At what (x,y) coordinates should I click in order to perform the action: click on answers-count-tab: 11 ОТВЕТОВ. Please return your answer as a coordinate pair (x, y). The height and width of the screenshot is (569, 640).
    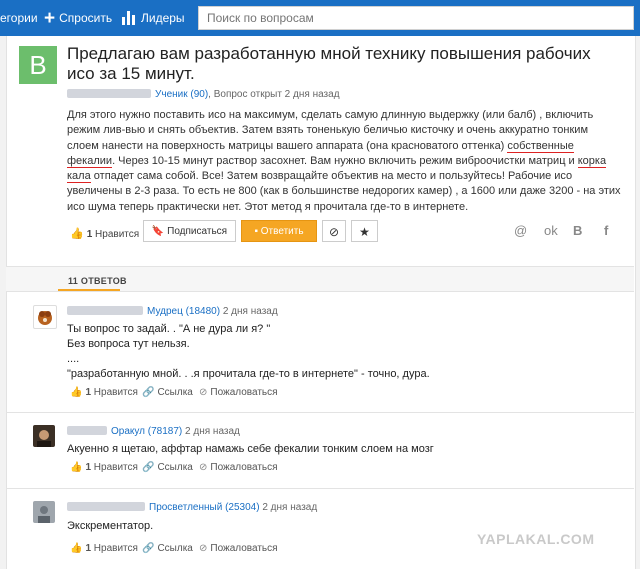
    Looking at the image, I should click on (97, 281).